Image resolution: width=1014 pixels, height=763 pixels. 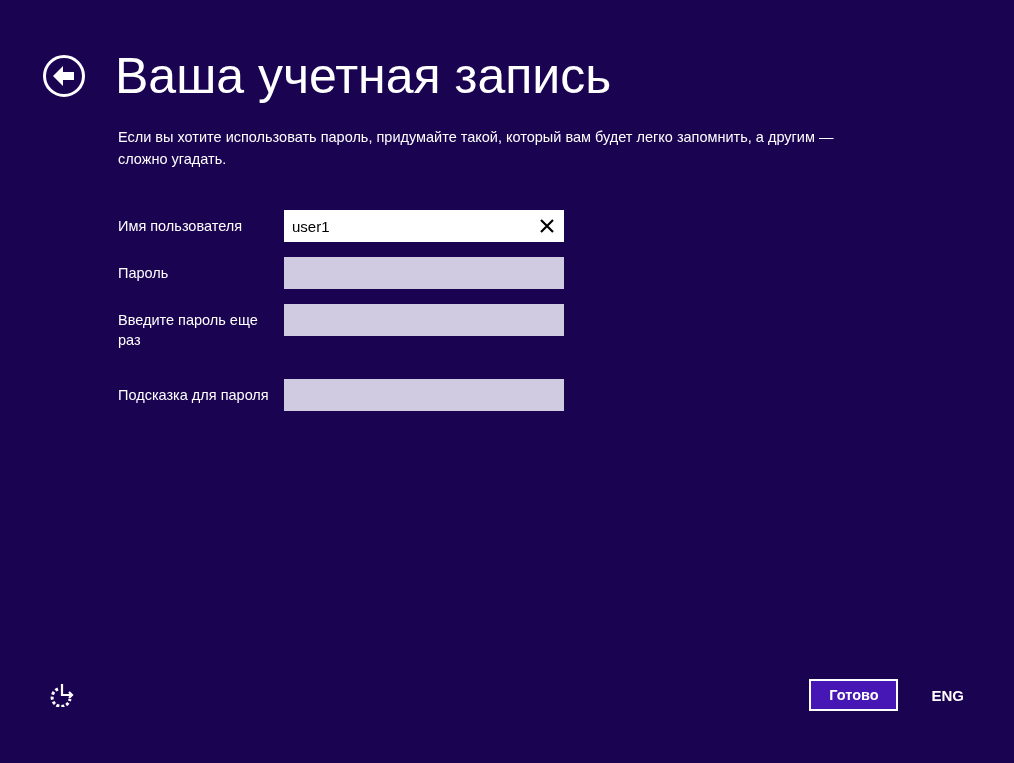 I want to click on ease-of-access-icon, so click(x=63, y=695).